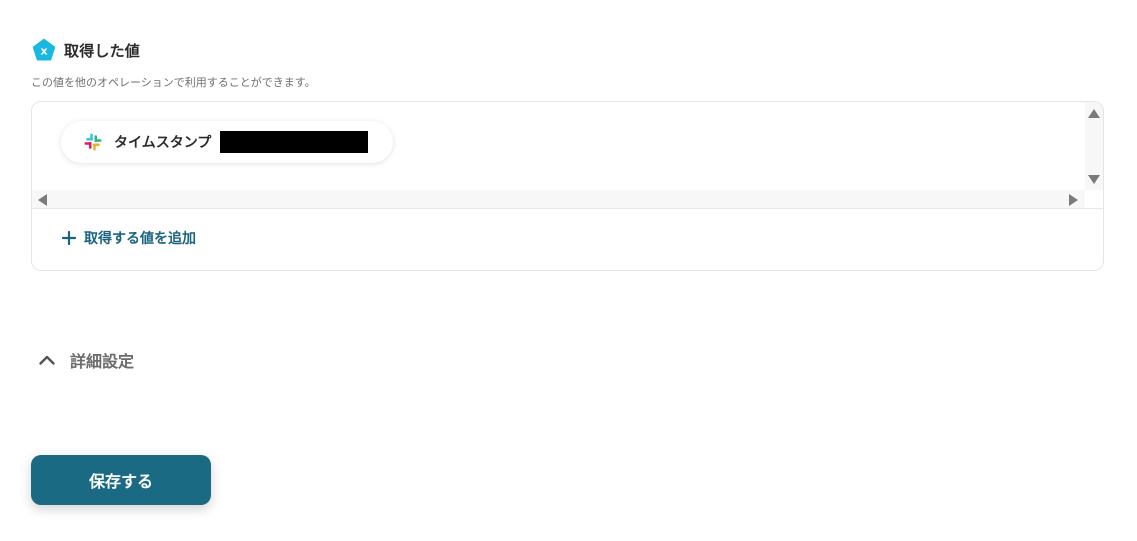 The height and width of the screenshot is (541, 1137). What do you see at coordinates (69, 238) in the screenshot?
I see `plus-icon` at bounding box center [69, 238].